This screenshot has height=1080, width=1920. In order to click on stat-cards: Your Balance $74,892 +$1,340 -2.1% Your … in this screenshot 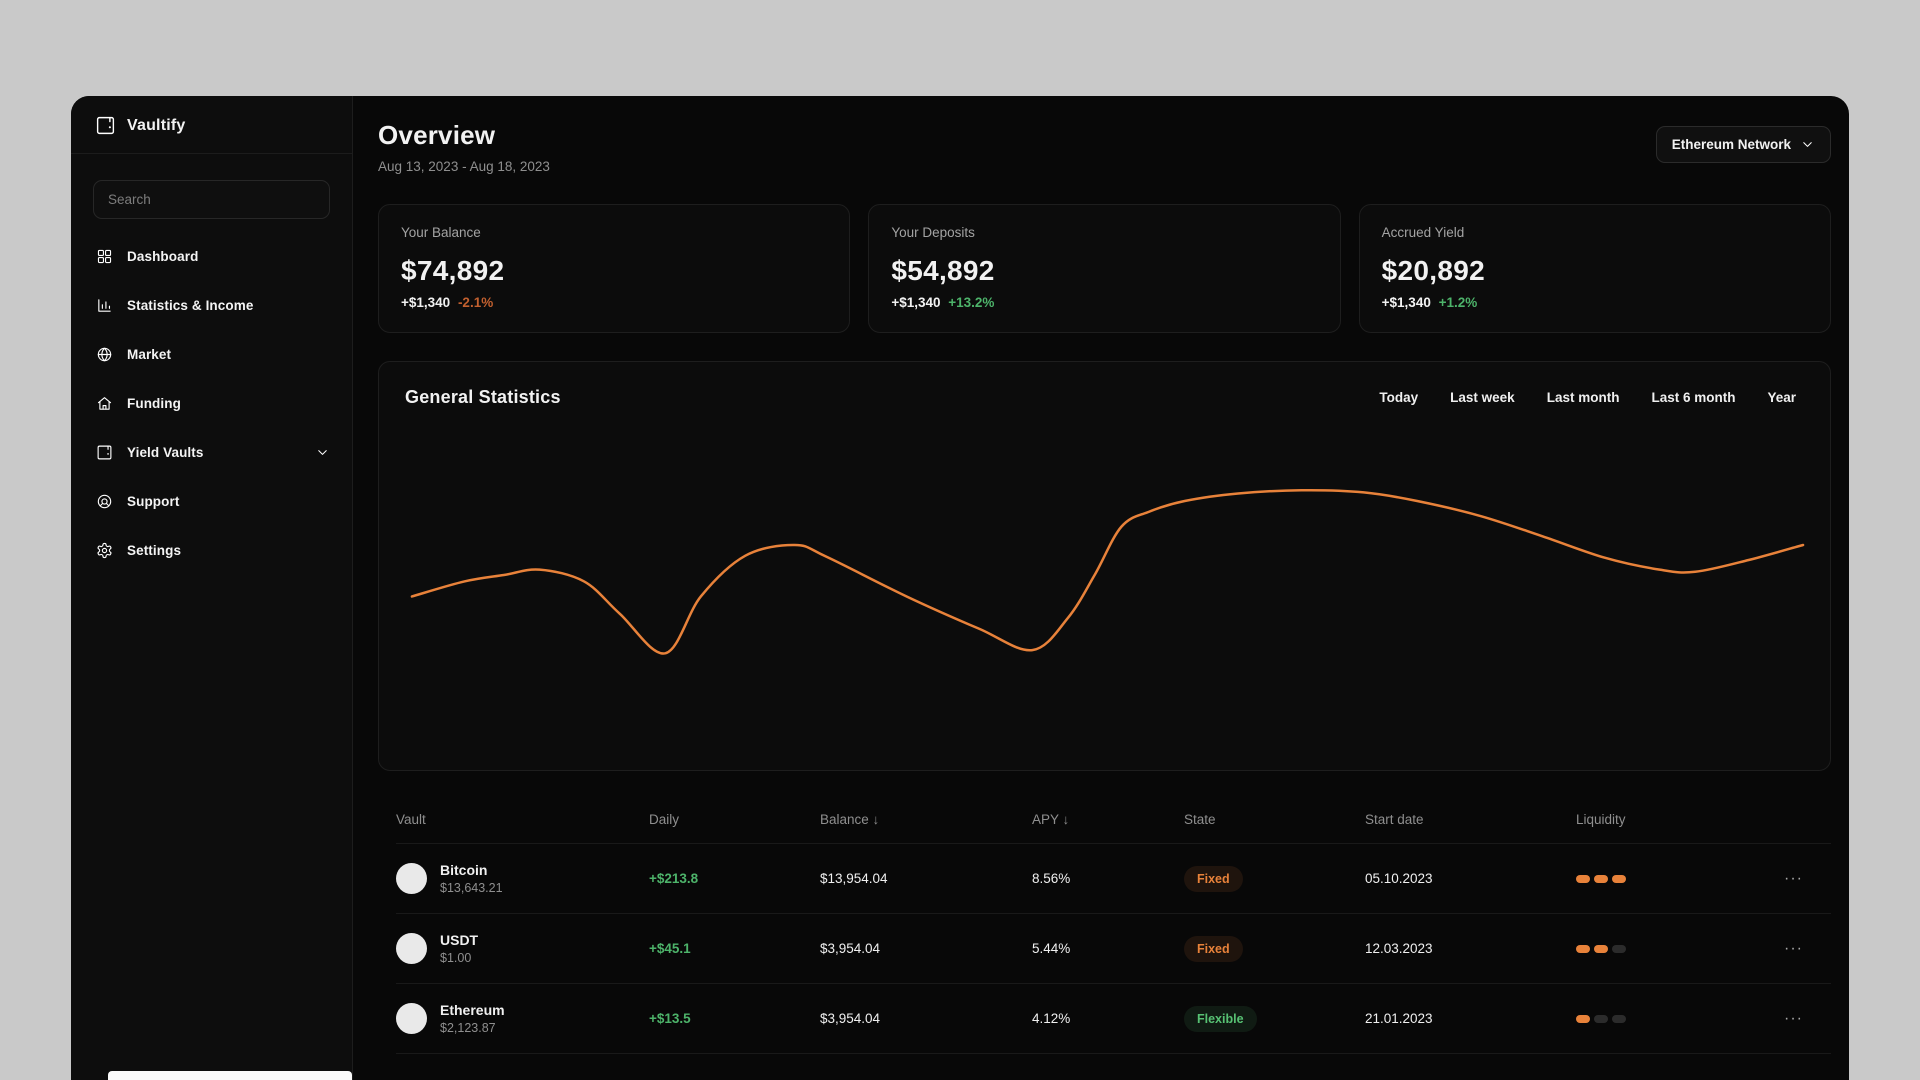, I will do `click(1104, 268)`.